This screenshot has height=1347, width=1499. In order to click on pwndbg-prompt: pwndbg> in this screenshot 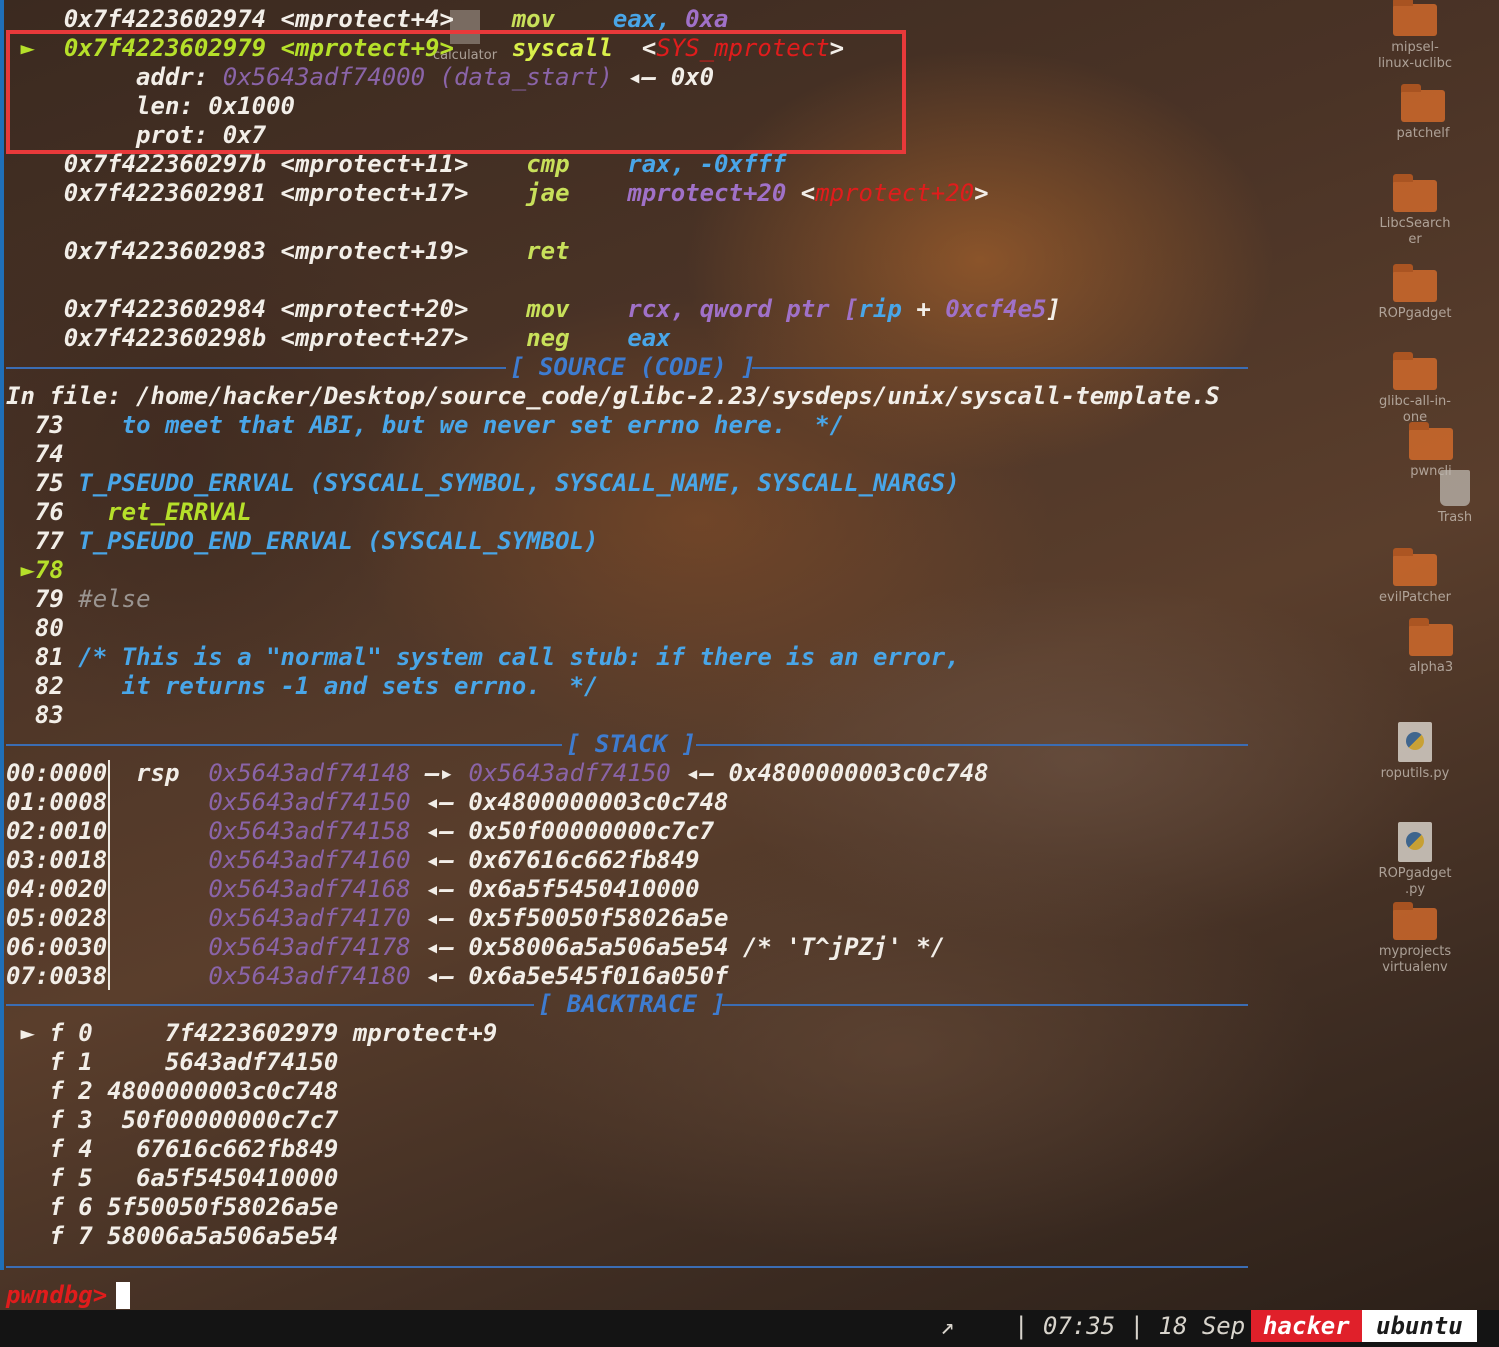, I will do `click(57, 1295)`.